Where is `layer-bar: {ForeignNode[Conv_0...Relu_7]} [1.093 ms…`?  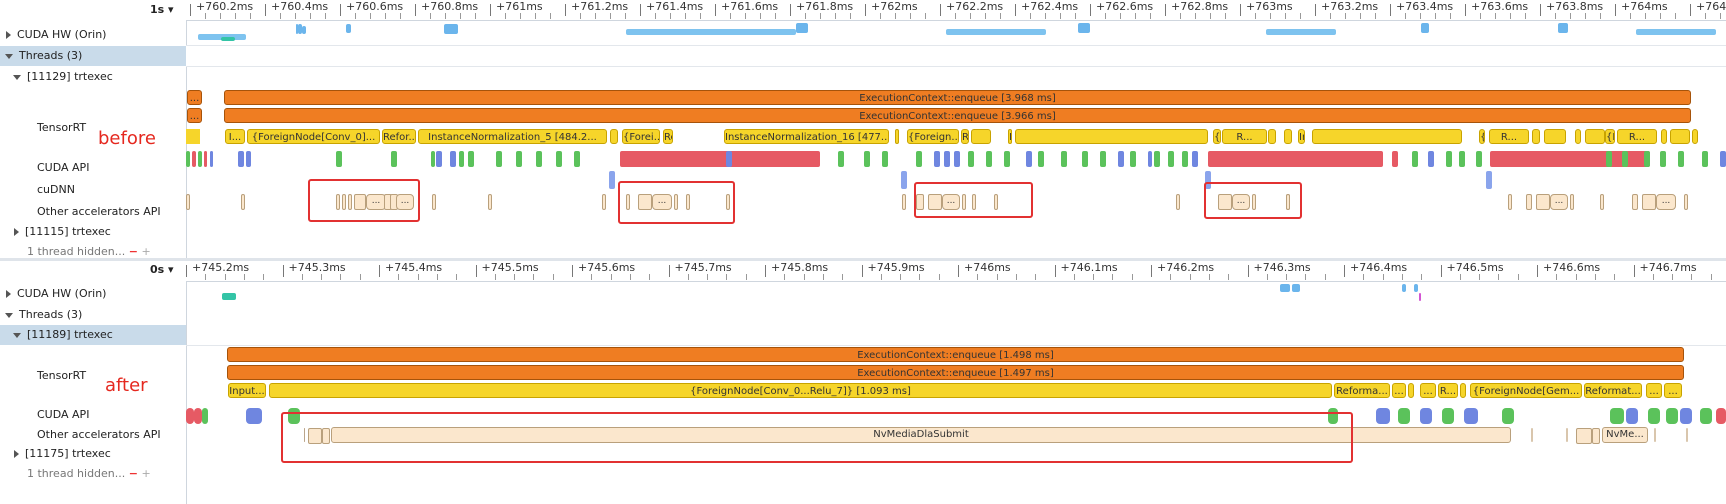 layer-bar: {ForeignNode[Conv_0...Relu_7]} [1.093 ms… is located at coordinates (800, 390).